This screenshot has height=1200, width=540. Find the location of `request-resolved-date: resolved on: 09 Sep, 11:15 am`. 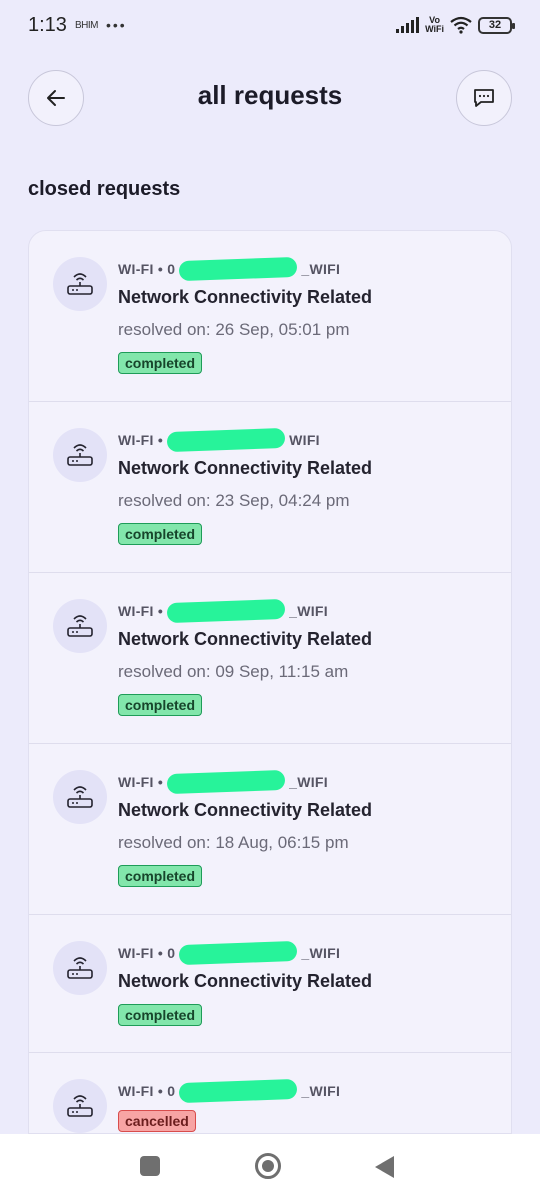

request-resolved-date: resolved on: 09 Sep, 11:15 am is located at coordinates (233, 671).